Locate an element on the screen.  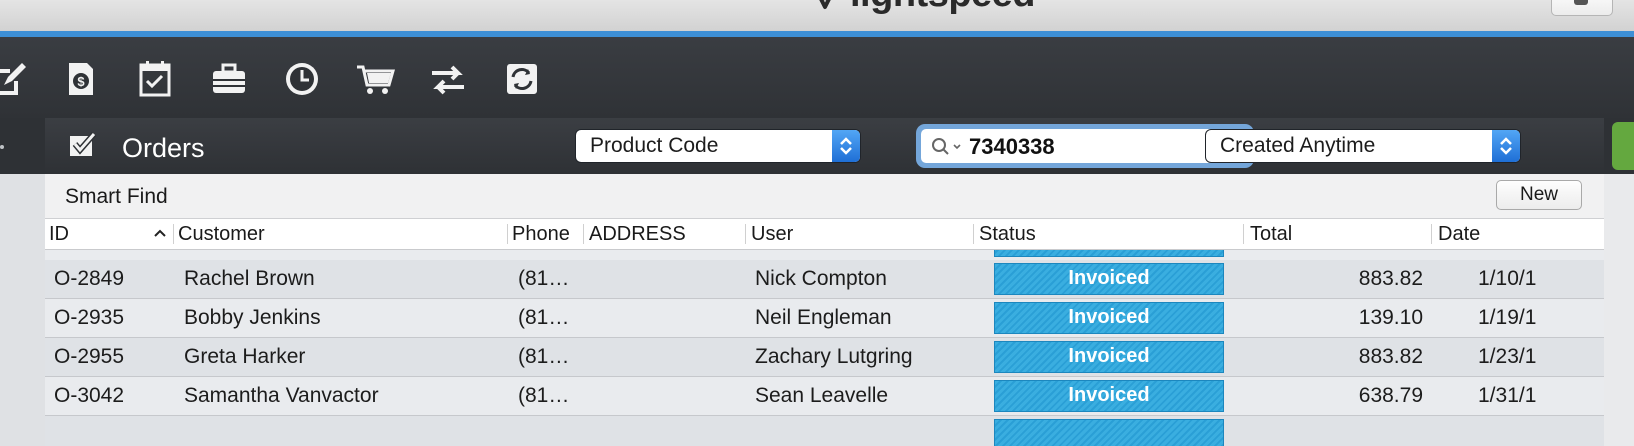
clock-icon is located at coordinates (302, 79).